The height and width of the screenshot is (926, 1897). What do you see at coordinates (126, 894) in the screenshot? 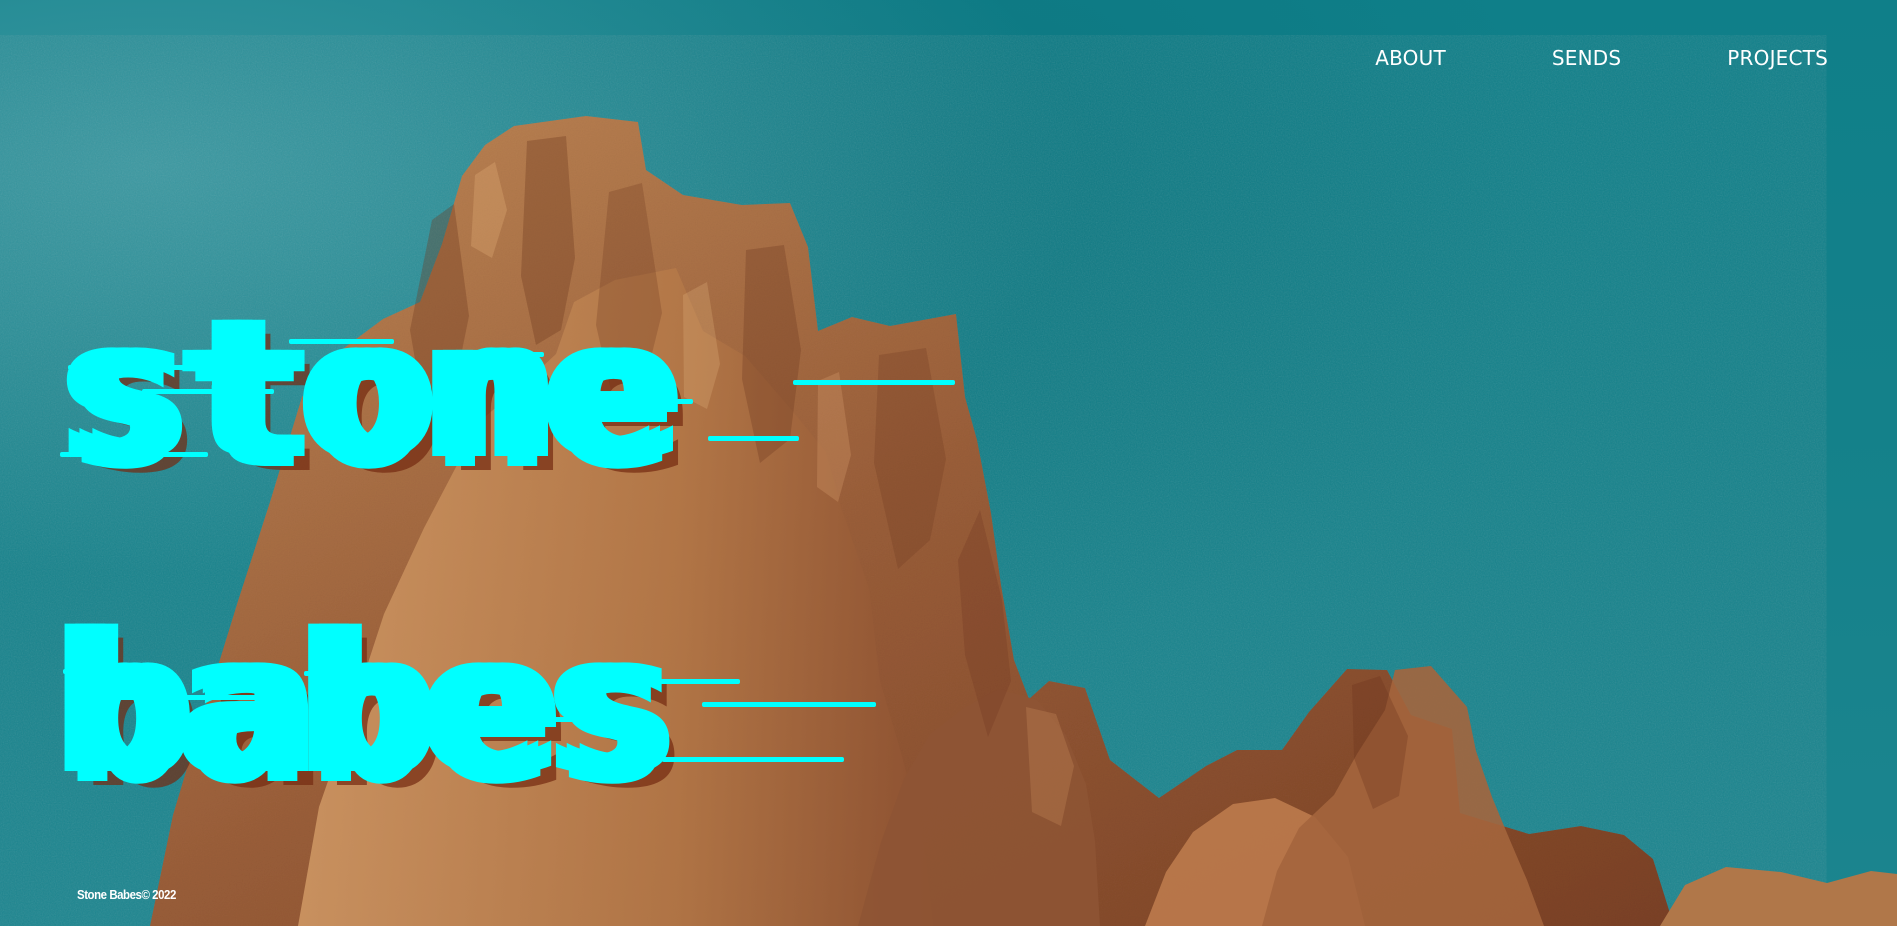
I see `footer-copyright: Stone Babes© 2022` at bounding box center [126, 894].